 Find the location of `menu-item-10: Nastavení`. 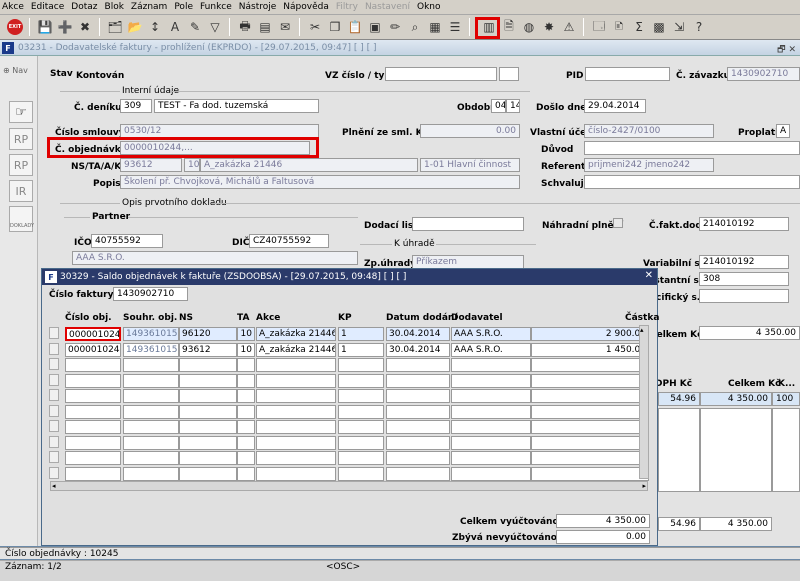

menu-item-10: Nastavení is located at coordinates (387, 7).